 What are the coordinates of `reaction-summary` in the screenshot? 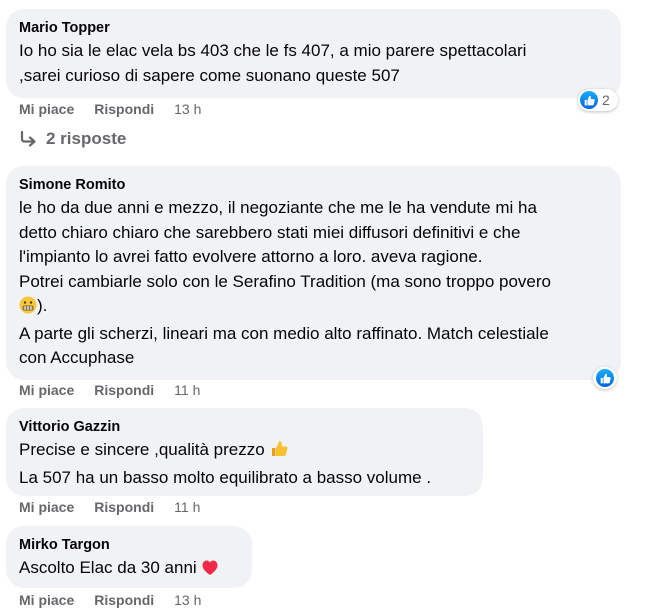 It's located at (605, 378).